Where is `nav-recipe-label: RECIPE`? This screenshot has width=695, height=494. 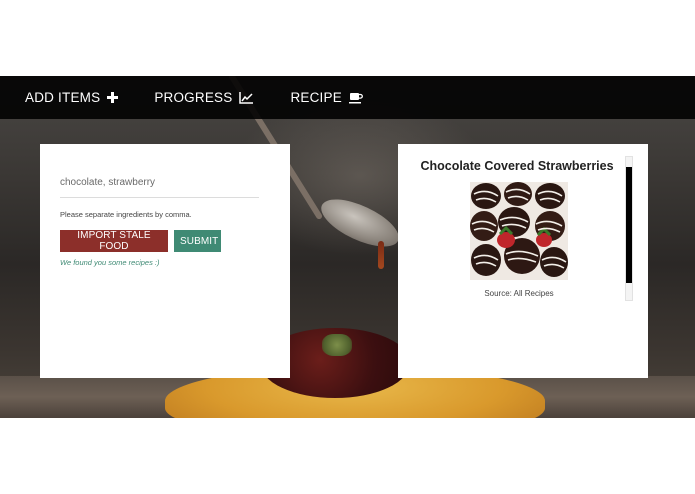 nav-recipe-label: RECIPE is located at coordinates (316, 97).